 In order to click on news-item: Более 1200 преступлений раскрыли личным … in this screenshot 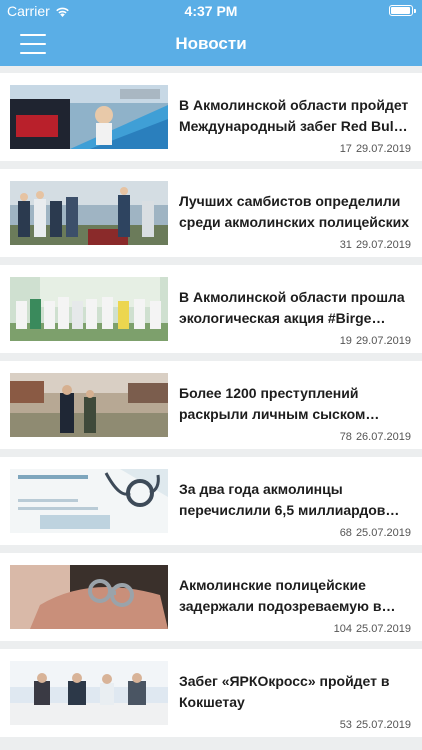, I will do `click(211, 405)`.